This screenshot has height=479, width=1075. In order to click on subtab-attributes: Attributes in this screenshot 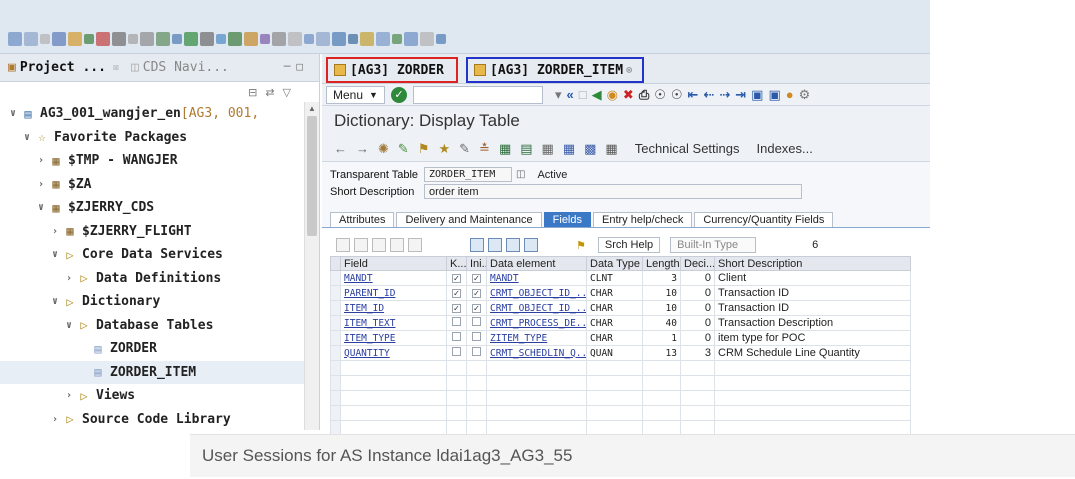, I will do `click(362, 219)`.